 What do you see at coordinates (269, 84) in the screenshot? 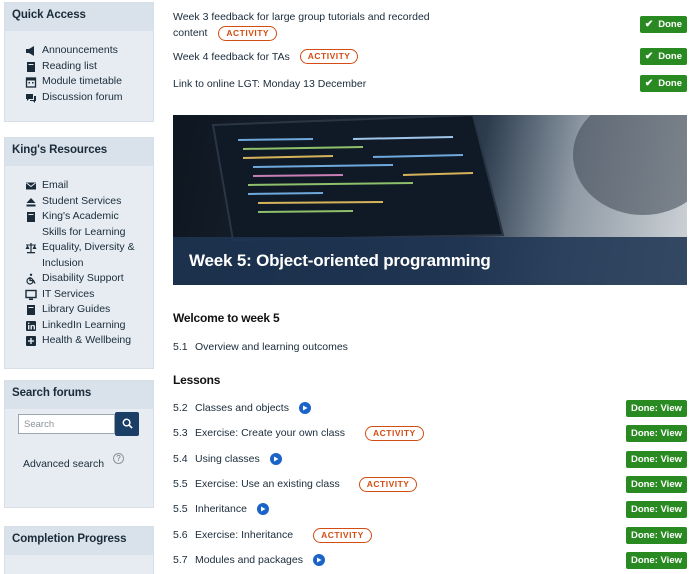
I see `activity-link: Link to online LGT: Monday 13 December` at bounding box center [269, 84].